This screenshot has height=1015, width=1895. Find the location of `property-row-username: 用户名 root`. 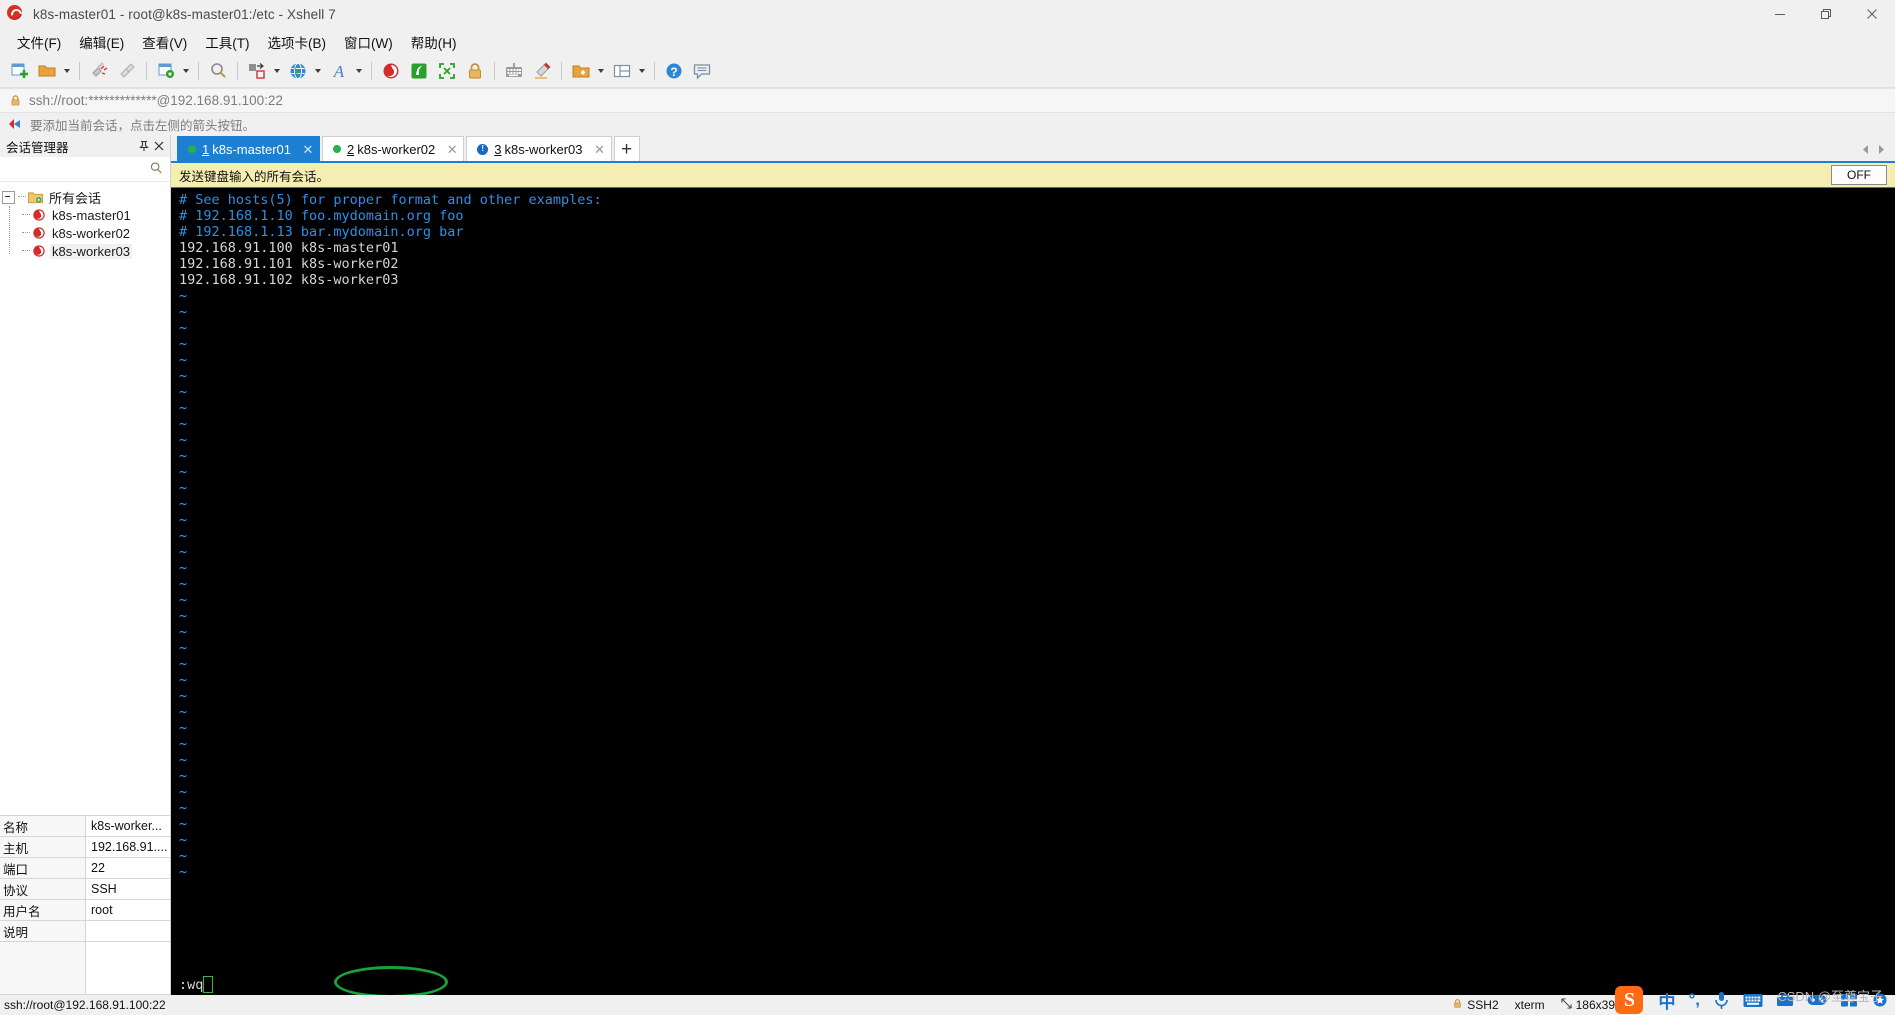

property-row-username: 用户名 root is located at coordinates (85, 910).